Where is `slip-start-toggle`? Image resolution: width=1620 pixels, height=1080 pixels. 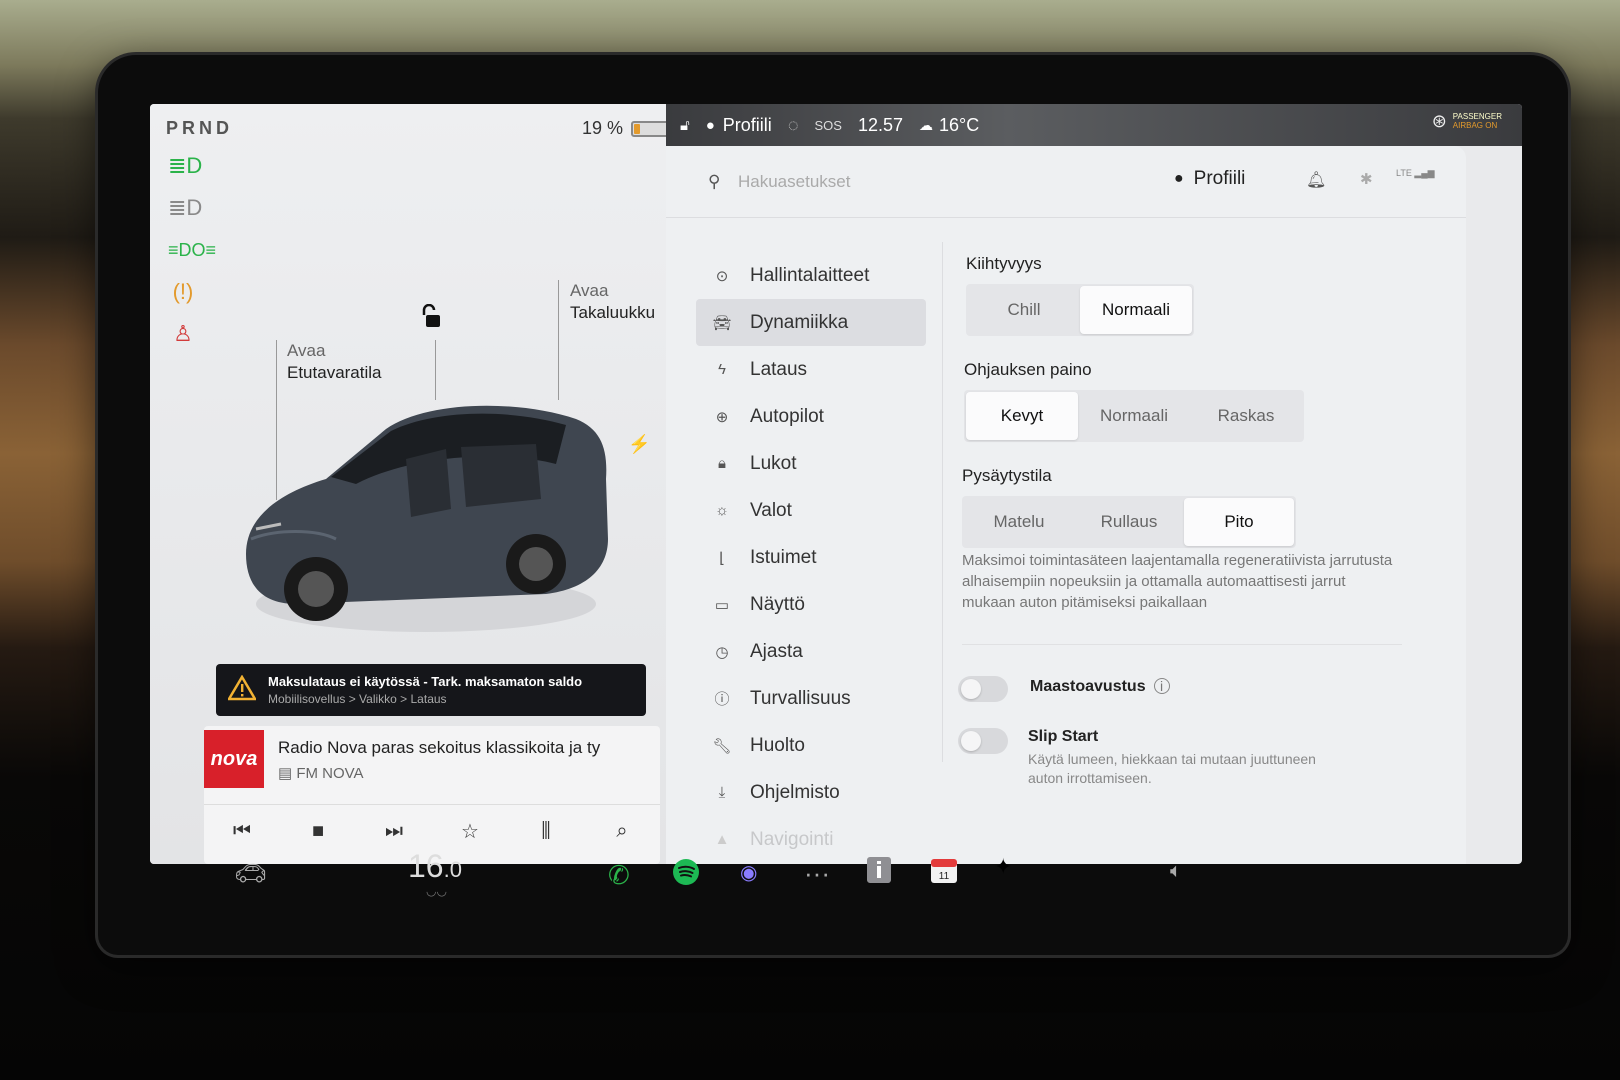 slip-start-toggle is located at coordinates (983, 741).